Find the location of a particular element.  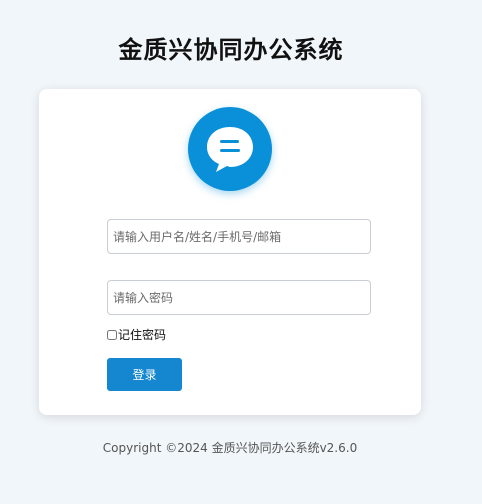

username-input is located at coordinates (239, 236).